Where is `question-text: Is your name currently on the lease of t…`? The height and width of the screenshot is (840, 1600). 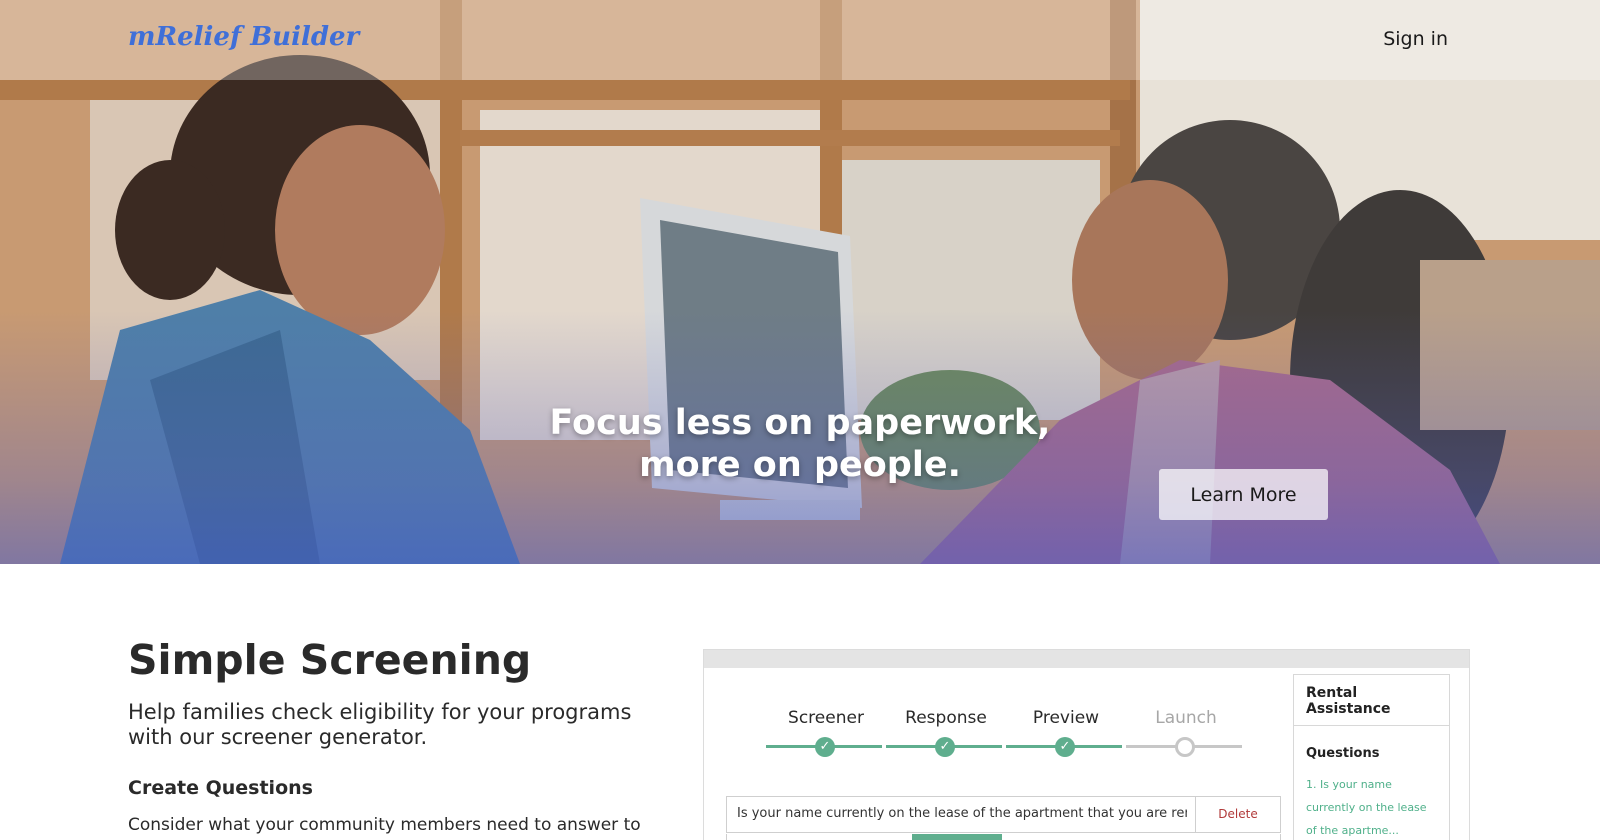 question-text: Is your name currently on the lease of t… is located at coordinates (962, 813).